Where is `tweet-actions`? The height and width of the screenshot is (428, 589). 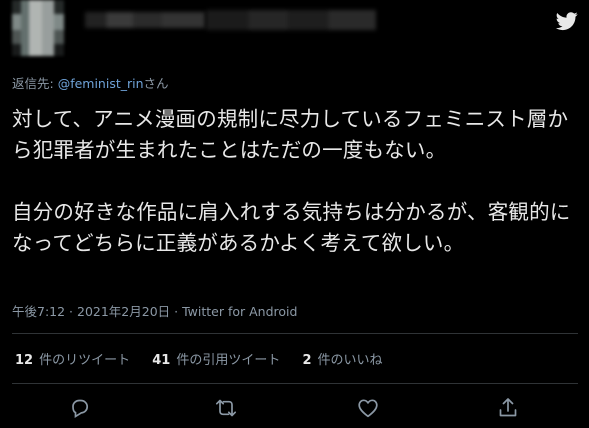 tweet-actions is located at coordinates (294, 408).